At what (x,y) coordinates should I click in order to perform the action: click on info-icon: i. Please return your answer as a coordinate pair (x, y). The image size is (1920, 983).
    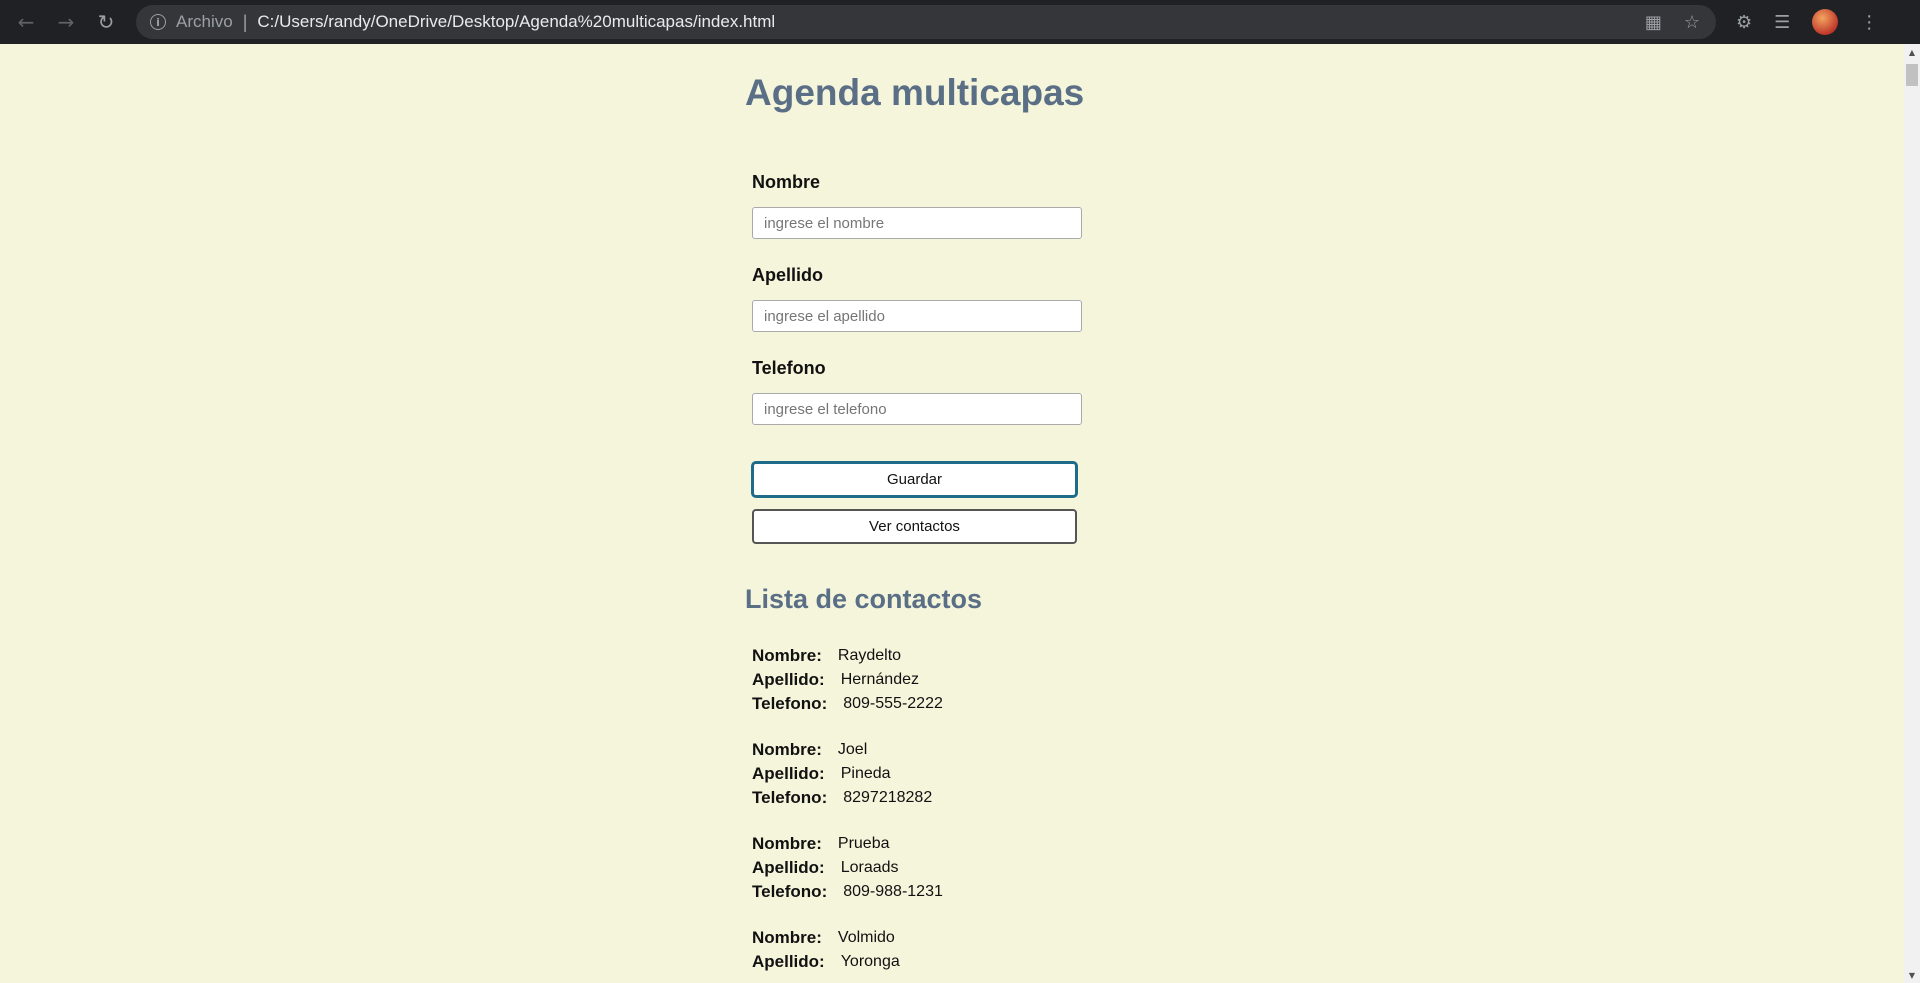
    Looking at the image, I should click on (158, 22).